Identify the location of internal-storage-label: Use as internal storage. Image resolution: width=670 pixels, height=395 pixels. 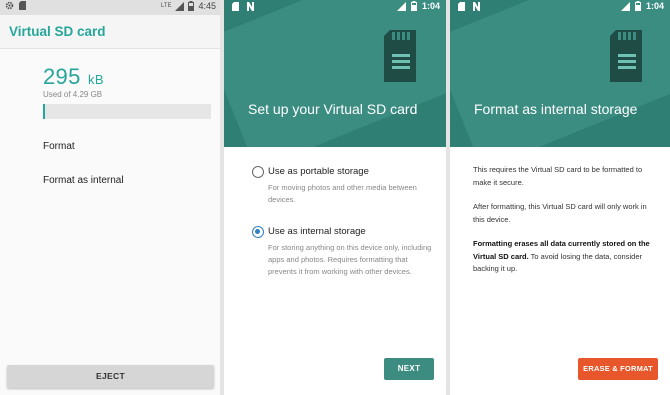
(317, 231).